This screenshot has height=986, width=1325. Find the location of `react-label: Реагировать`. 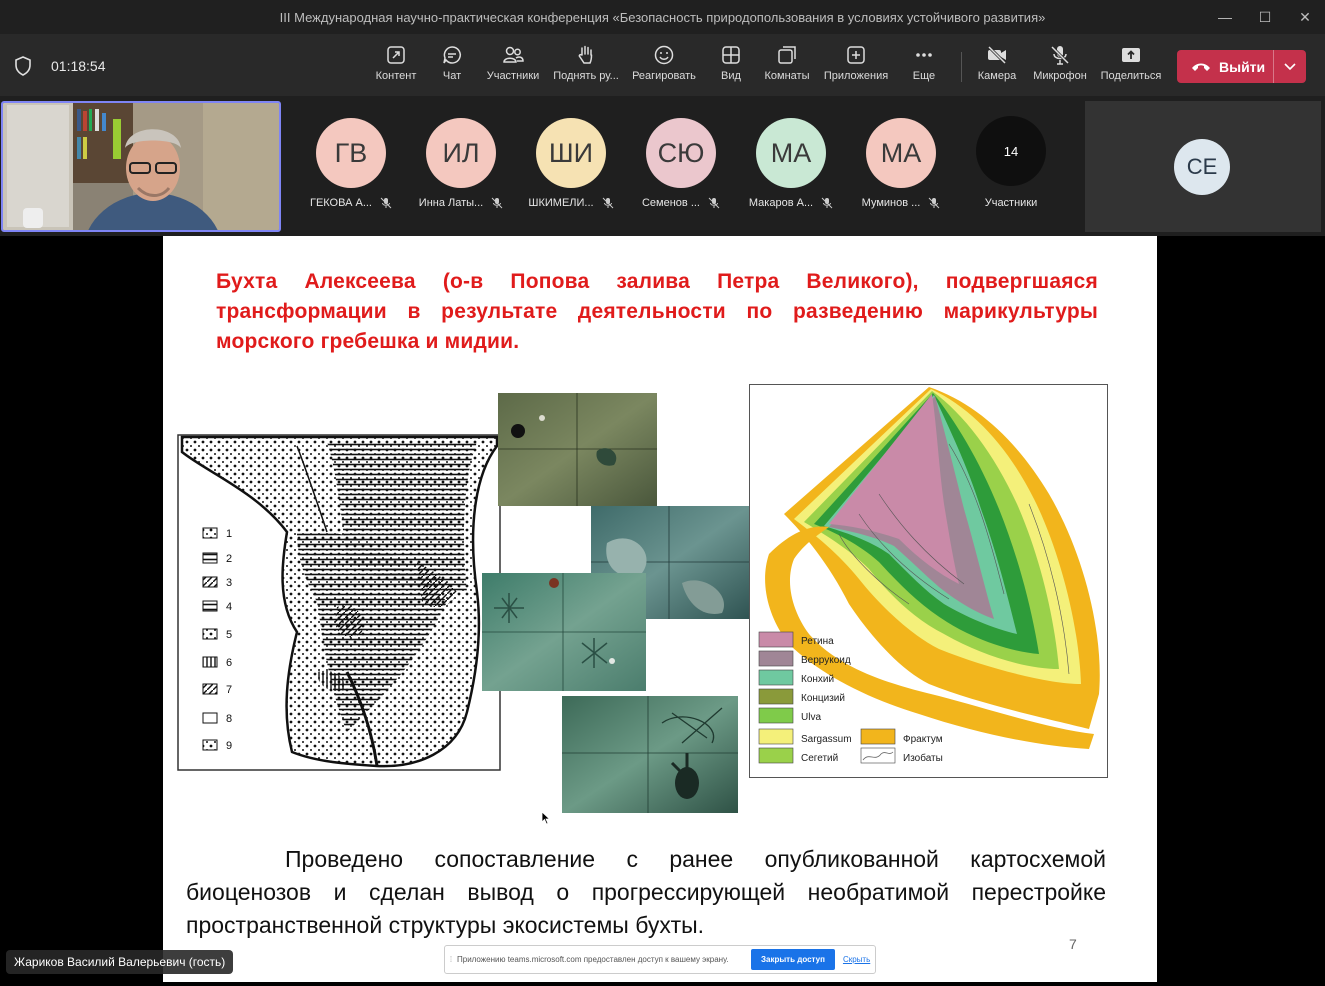

react-label: Реагировать is located at coordinates (664, 76).